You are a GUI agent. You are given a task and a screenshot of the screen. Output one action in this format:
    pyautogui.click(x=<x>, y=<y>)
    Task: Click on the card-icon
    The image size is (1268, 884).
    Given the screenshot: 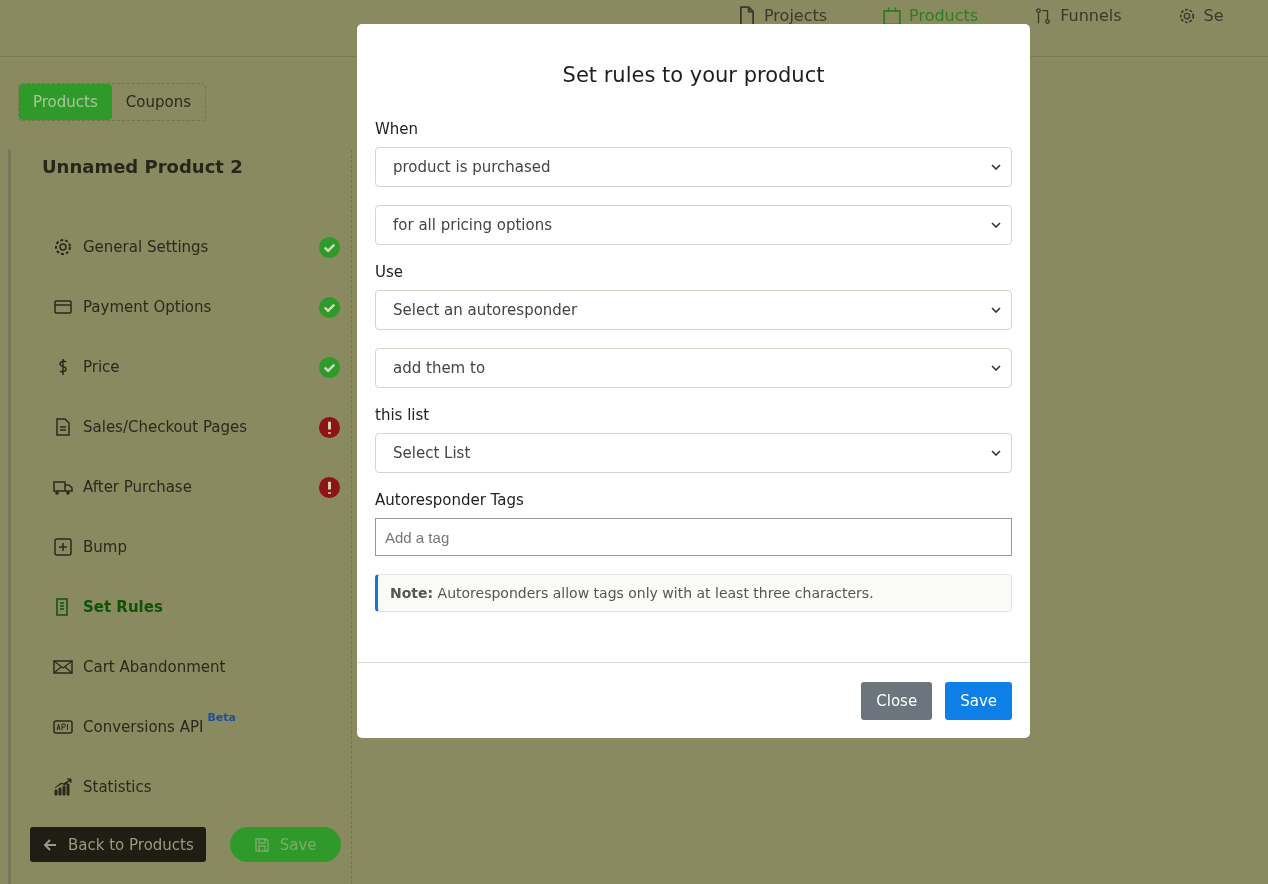 What is the action you would take?
    pyautogui.click(x=63, y=307)
    